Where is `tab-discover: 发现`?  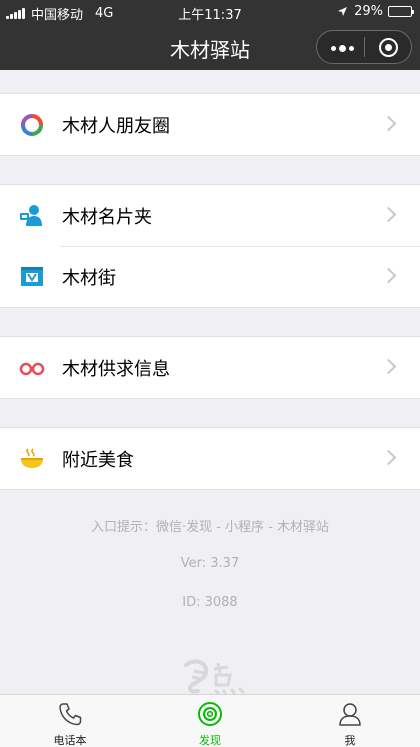 tab-discover: 发现 is located at coordinates (210, 721).